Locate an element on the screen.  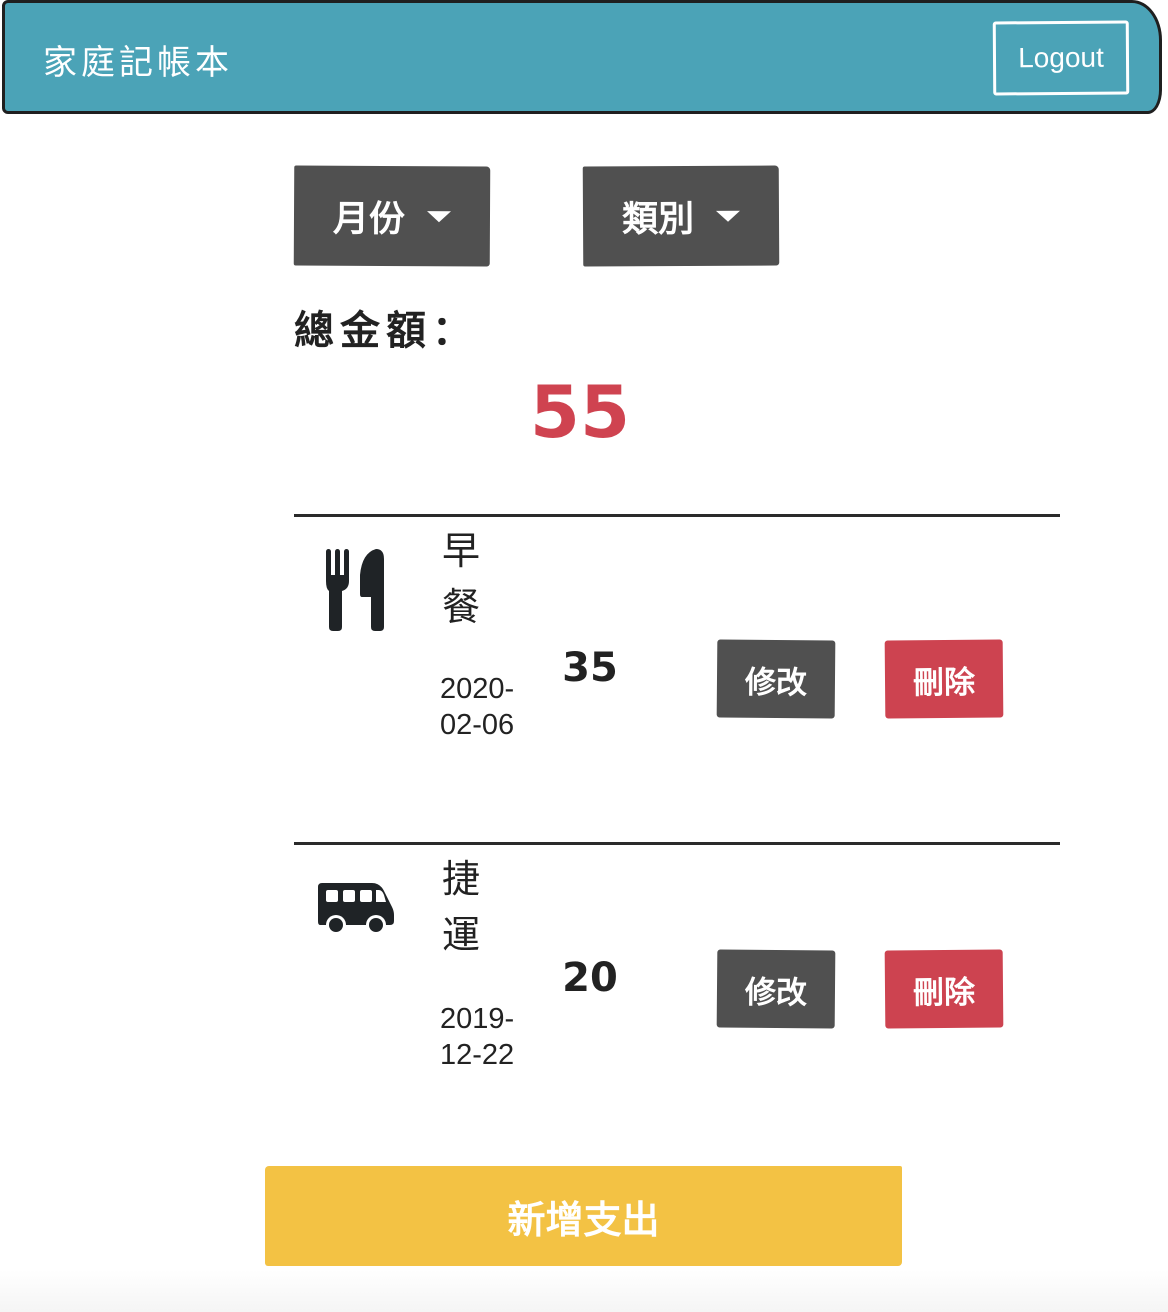
logout-button: Logout is located at coordinates (1061, 58).